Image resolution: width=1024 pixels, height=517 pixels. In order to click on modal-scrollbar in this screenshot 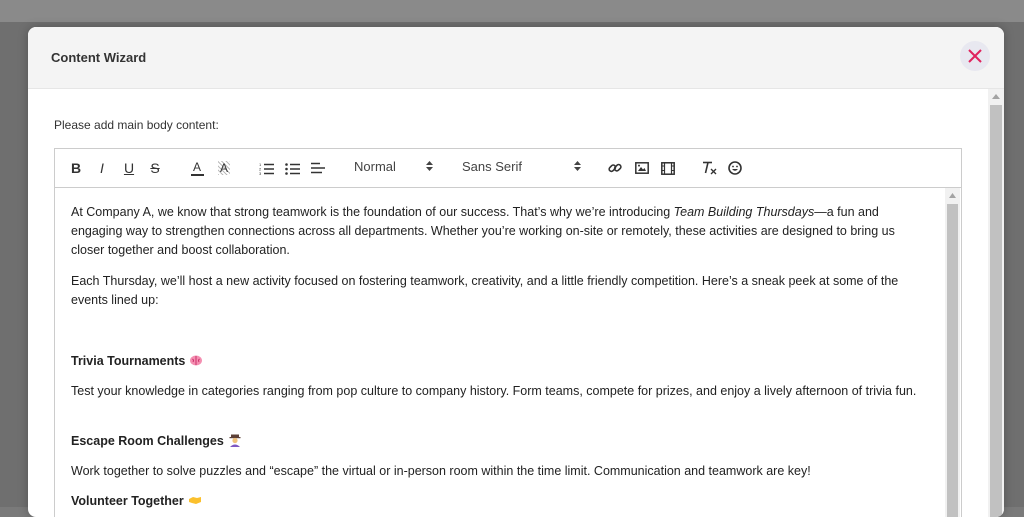, I will do `click(996, 303)`.